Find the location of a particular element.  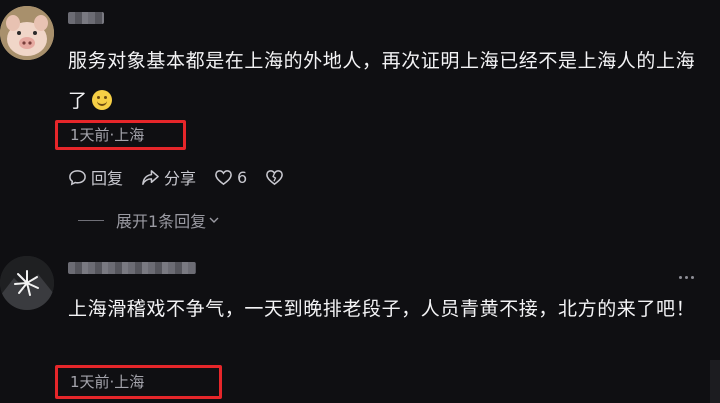

dislike-button is located at coordinates (274, 177).